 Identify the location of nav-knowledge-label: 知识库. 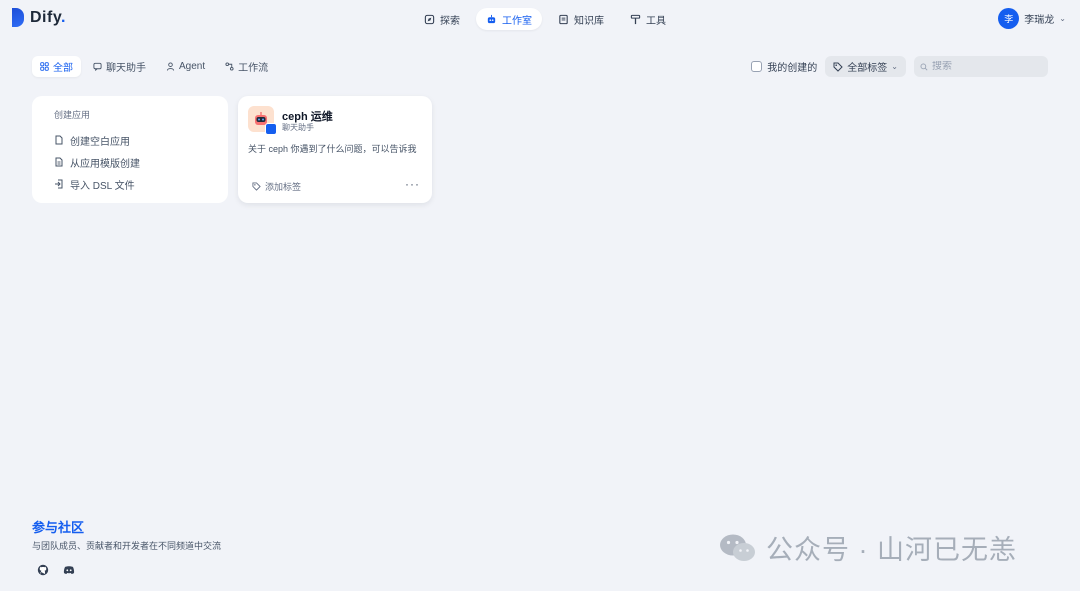
(589, 21).